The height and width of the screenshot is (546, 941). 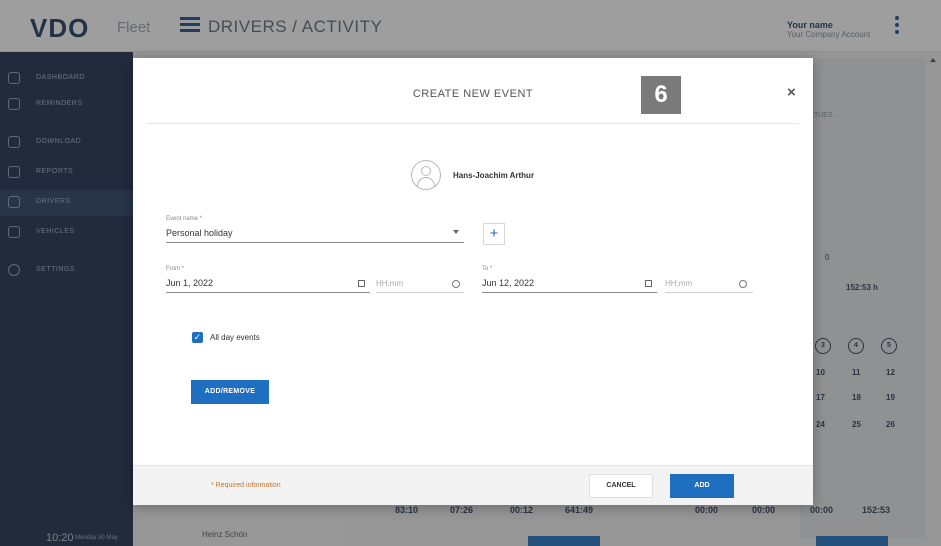 I want to click on event-name-underline, so click(x=315, y=242).